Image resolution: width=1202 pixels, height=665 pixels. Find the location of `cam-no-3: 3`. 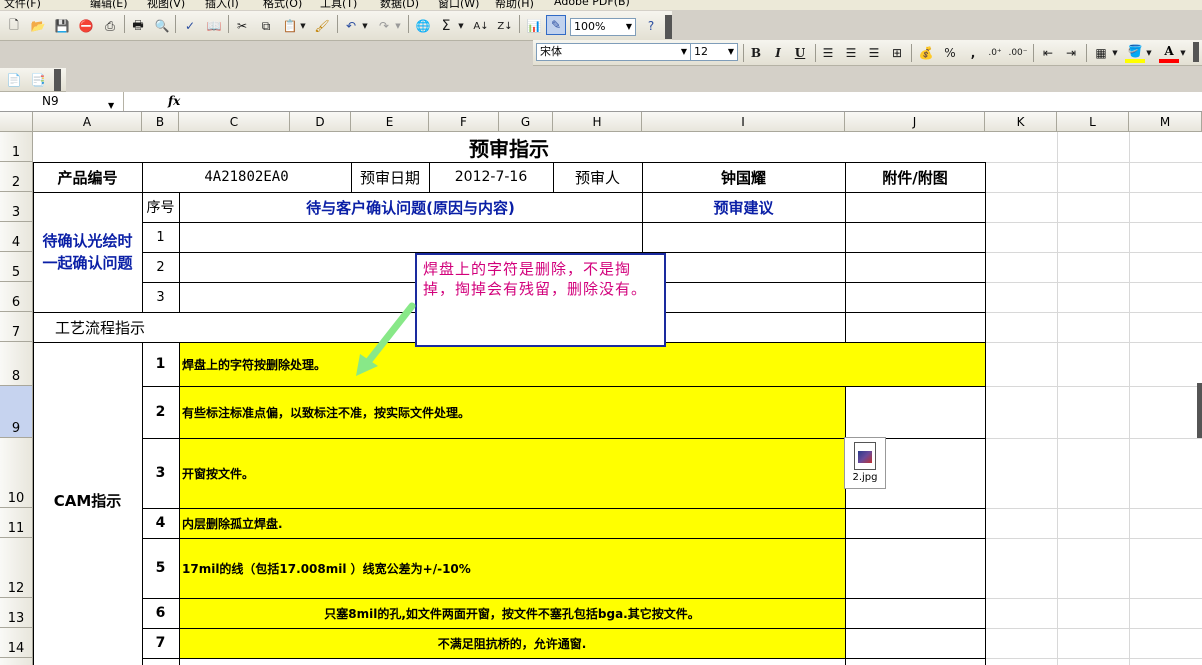

cam-no-3: 3 is located at coordinates (160, 473).